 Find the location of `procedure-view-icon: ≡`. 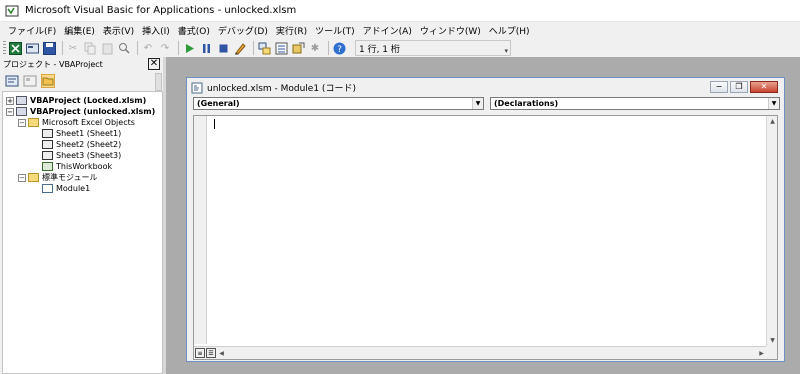

procedure-view-icon: ≡ is located at coordinates (200, 353).